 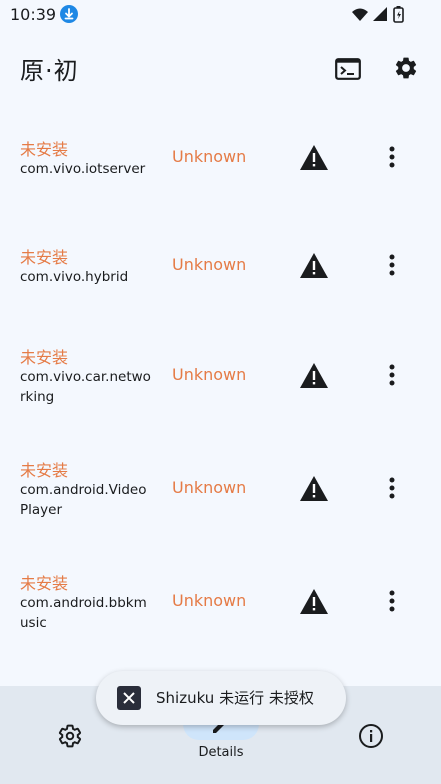 I want to click on settings-button, so click(x=406, y=68).